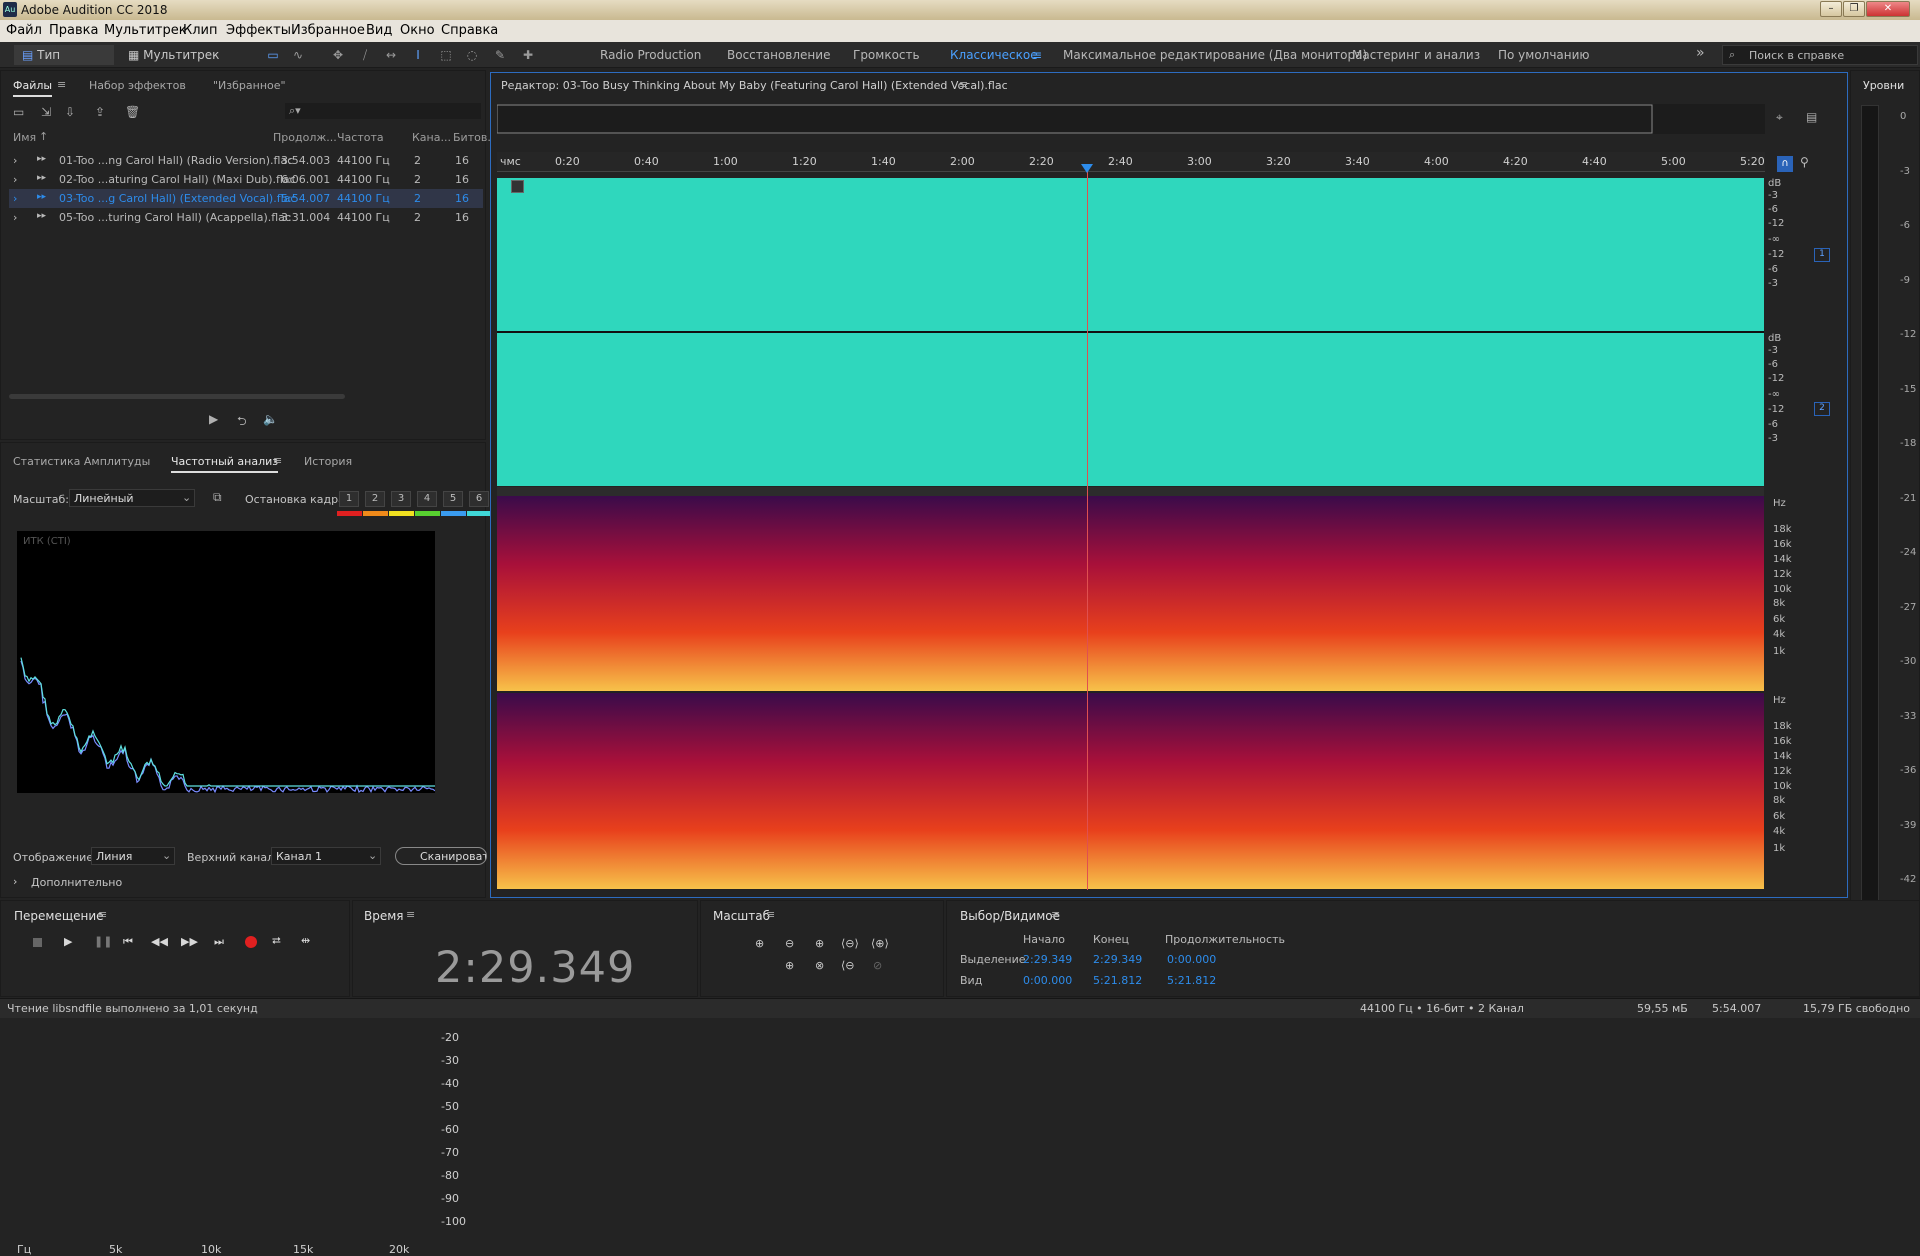 This screenshot has width=1920, height=1256. I want to click on play-icon: ▶, so click(68, 941).